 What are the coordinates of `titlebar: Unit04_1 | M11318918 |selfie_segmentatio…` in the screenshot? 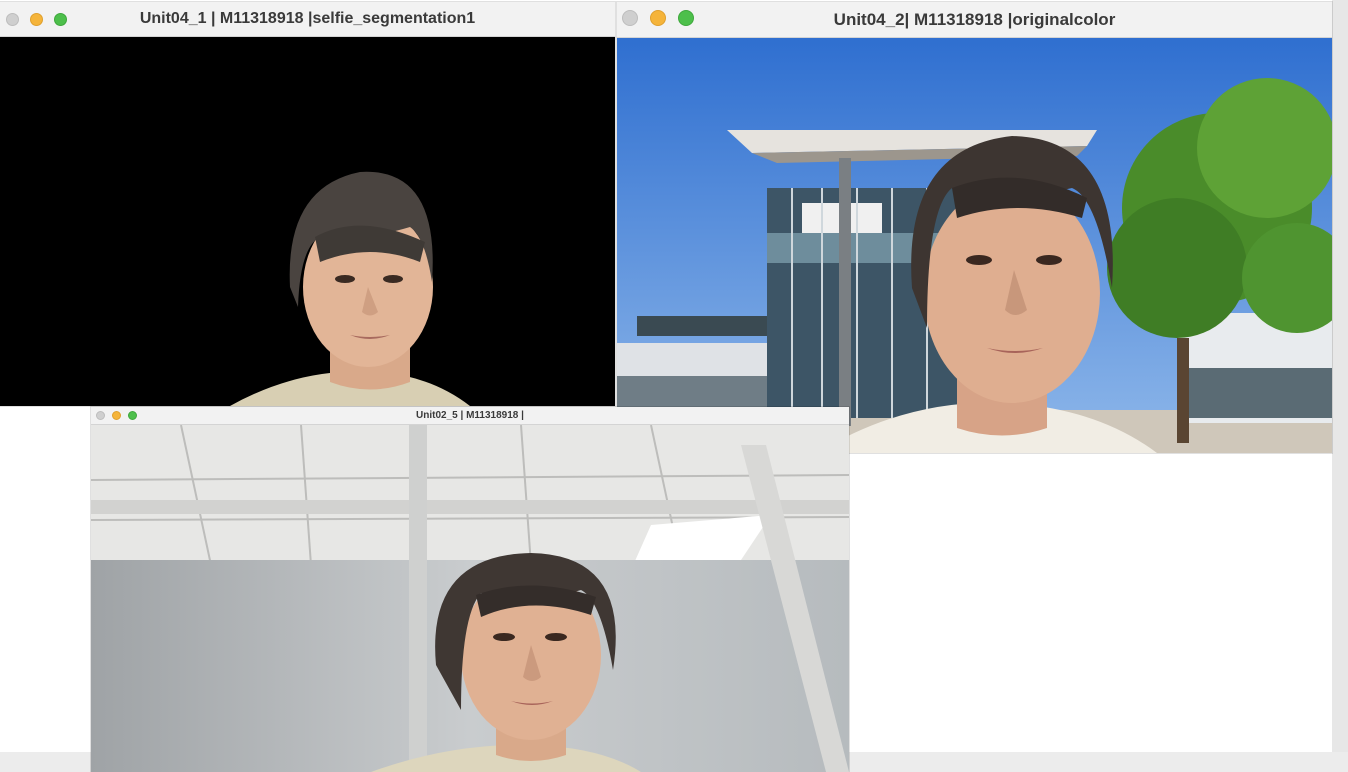 It's located at (307, 19).